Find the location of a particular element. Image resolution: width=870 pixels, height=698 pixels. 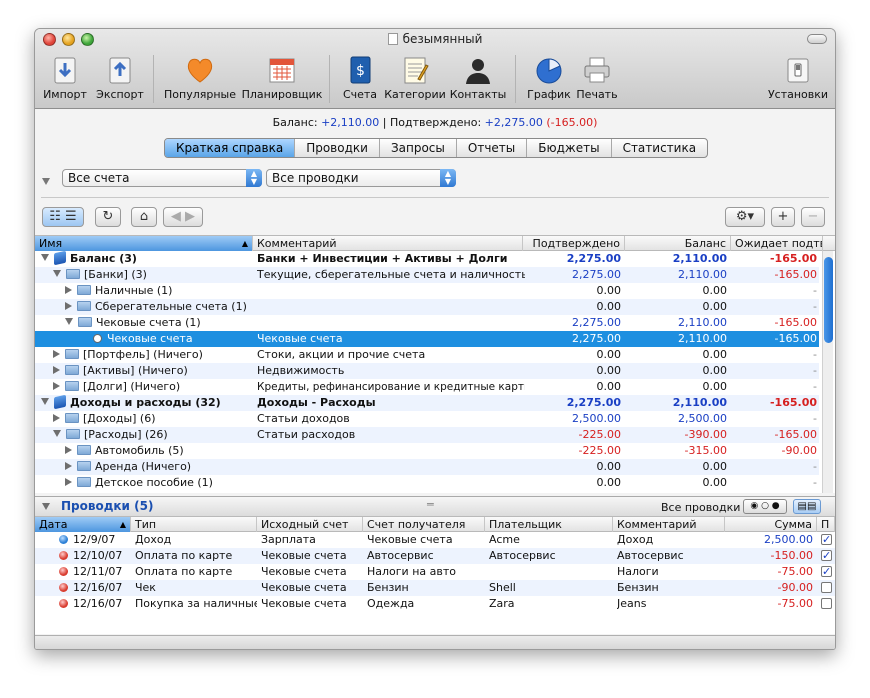

export-button: Экспорт is located at coordinates (120, 79).